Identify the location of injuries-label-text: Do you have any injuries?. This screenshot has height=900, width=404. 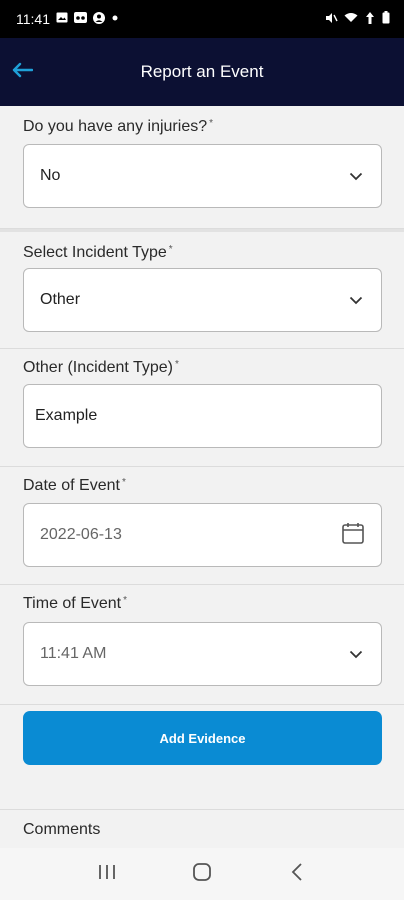
(115, 126).